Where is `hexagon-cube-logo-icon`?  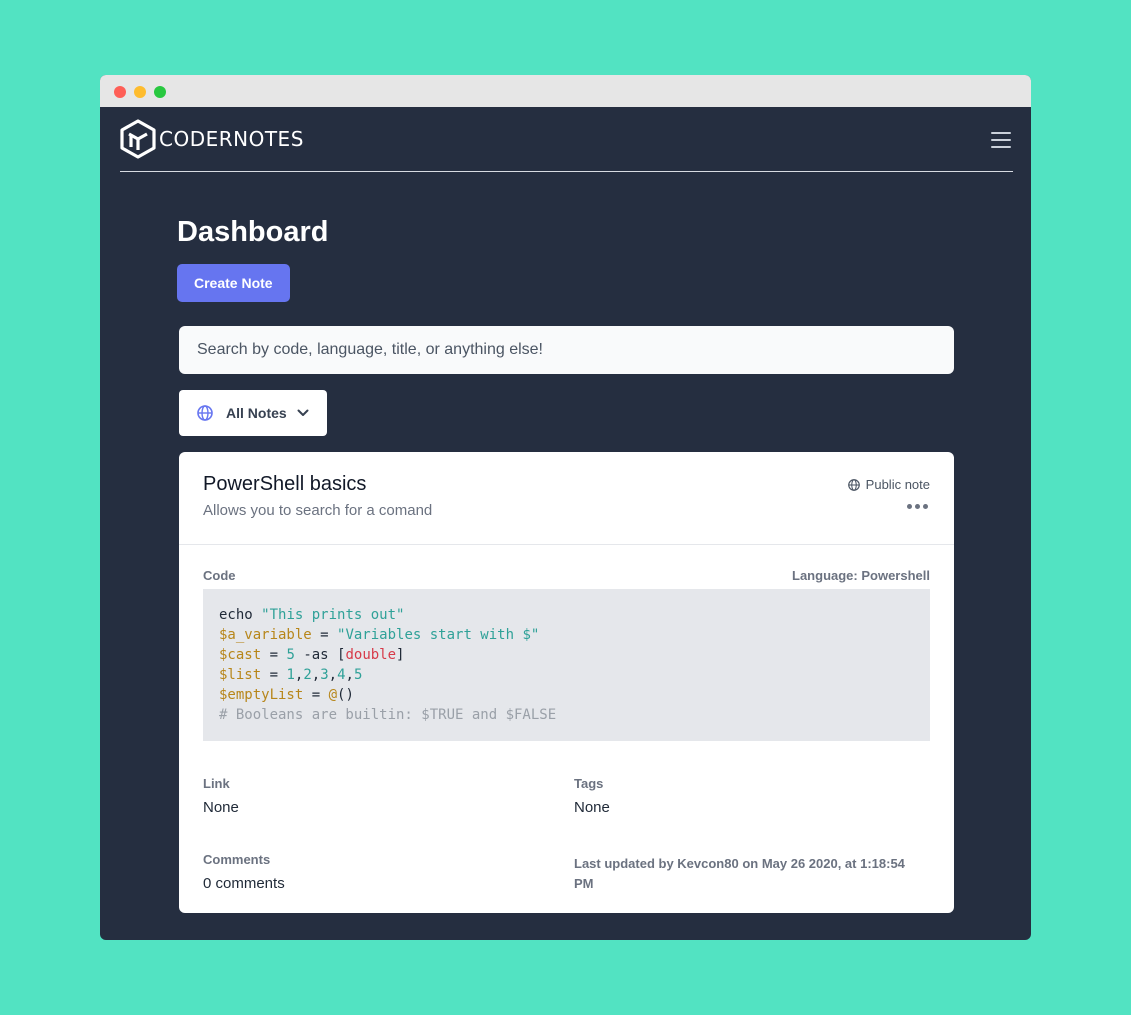
hexagon-cube-logo-icon is located at coordinates (138, 139).